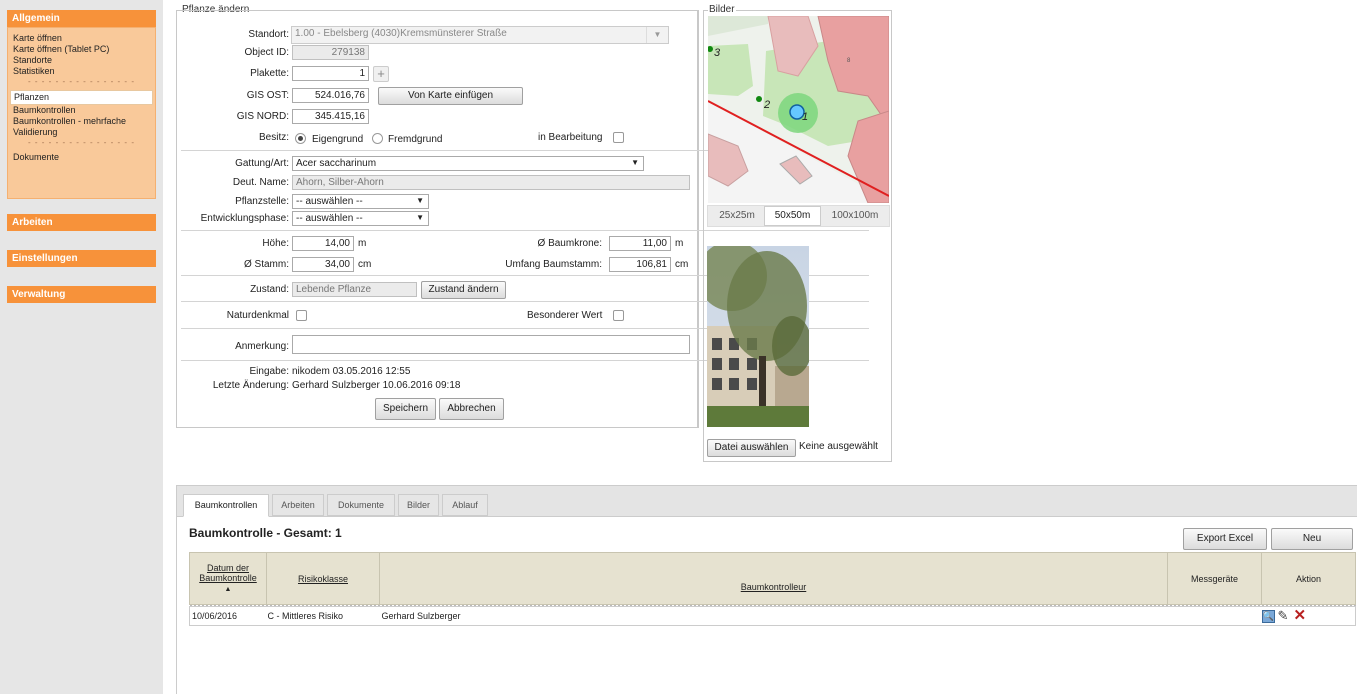 This screenshot has height=694, width=1357. Describe the element at coordinates (275, 243) in the screenshot. I see `hoehe-label: Höhe:` at that location.